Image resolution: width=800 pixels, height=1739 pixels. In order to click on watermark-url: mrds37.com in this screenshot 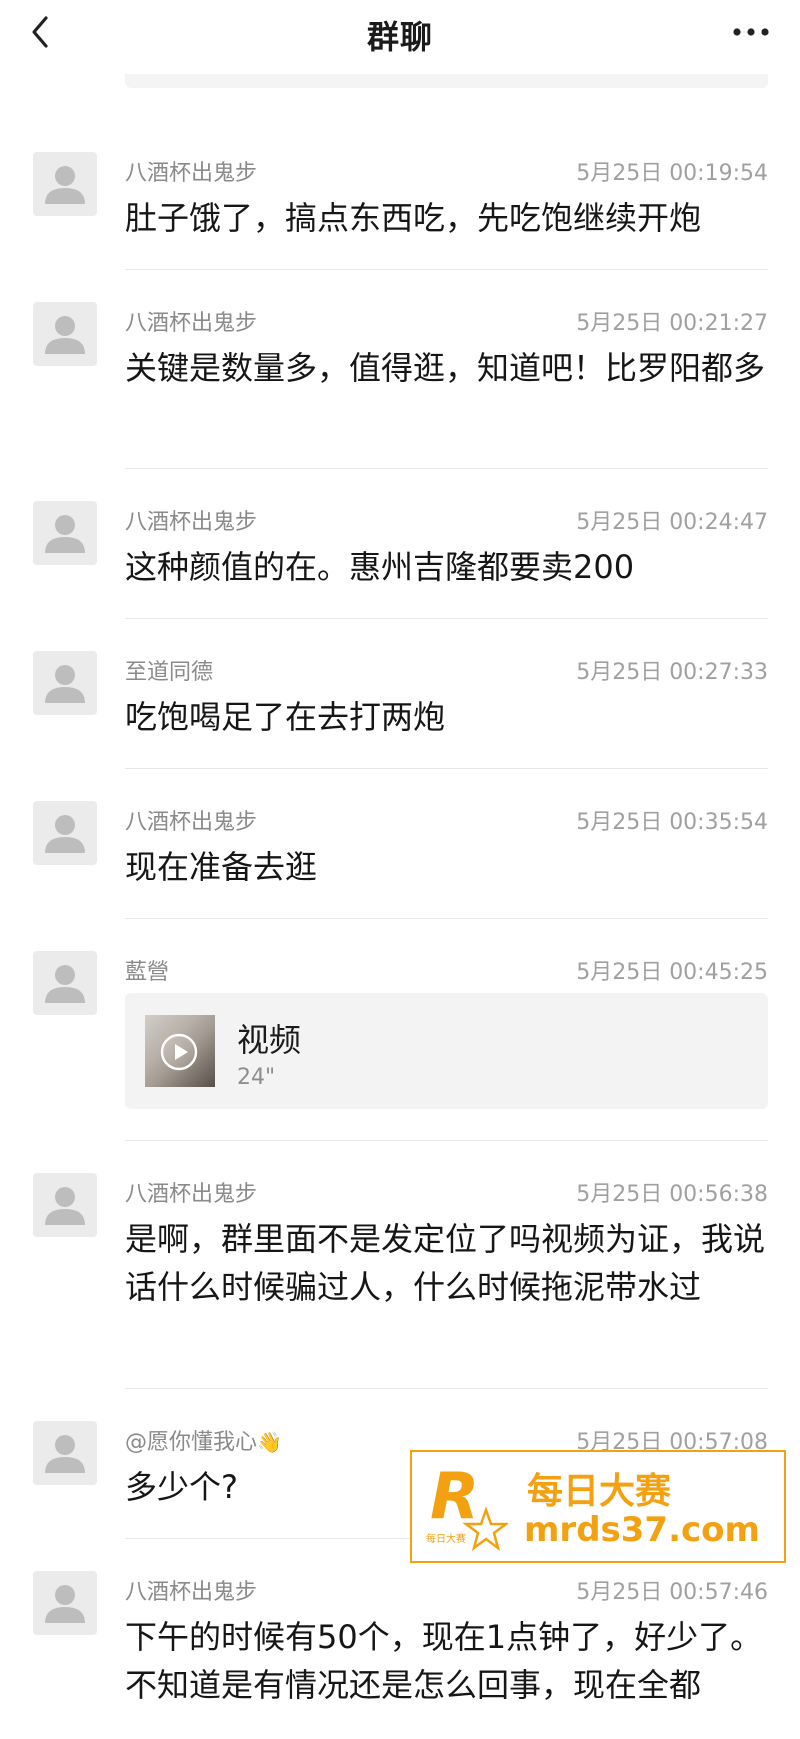, I will do `click(642, 1530)`.